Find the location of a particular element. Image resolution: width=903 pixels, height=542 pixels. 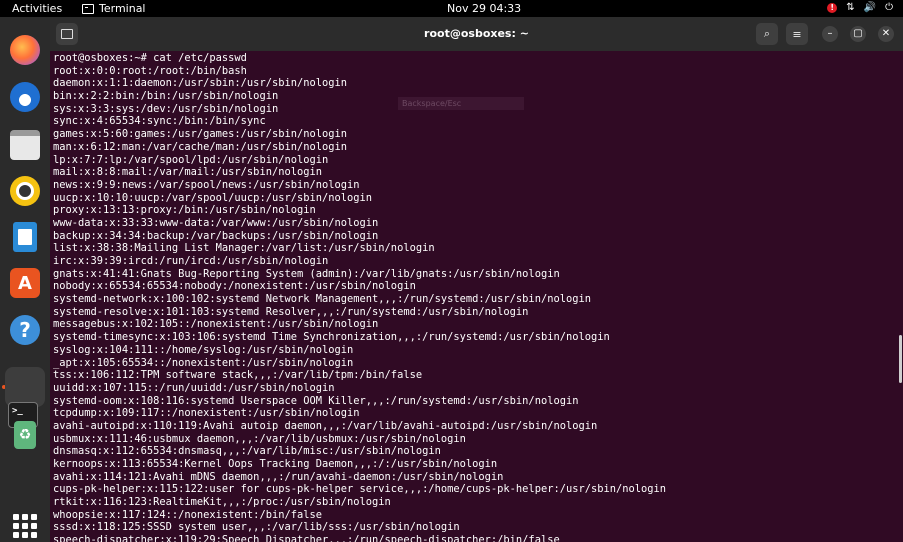

firefox-icon is located at coordinates (25, 50).